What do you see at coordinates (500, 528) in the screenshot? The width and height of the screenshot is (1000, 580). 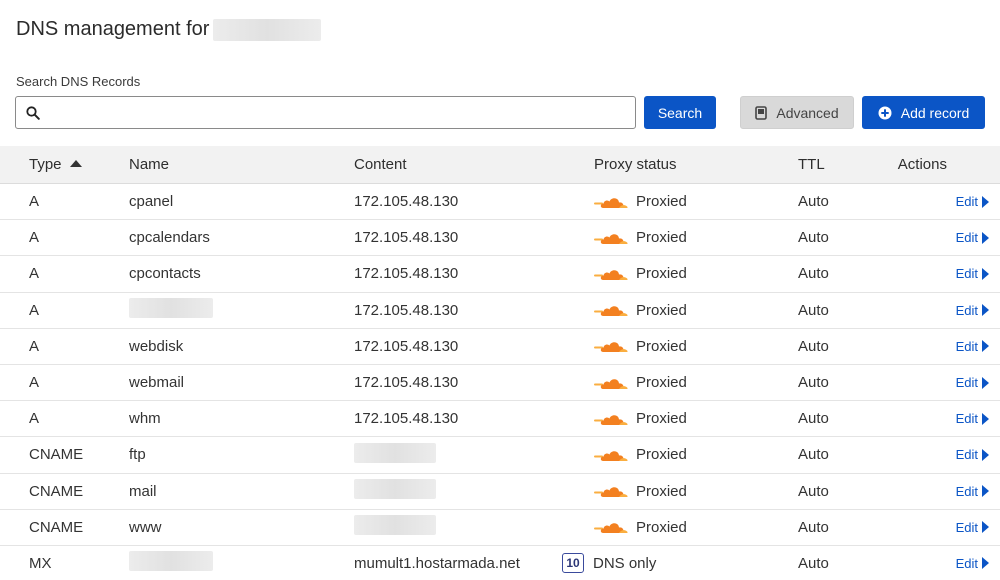 I see `table-row: CNAME www Proxied Auto Edit` at bounding box center [500, 528].